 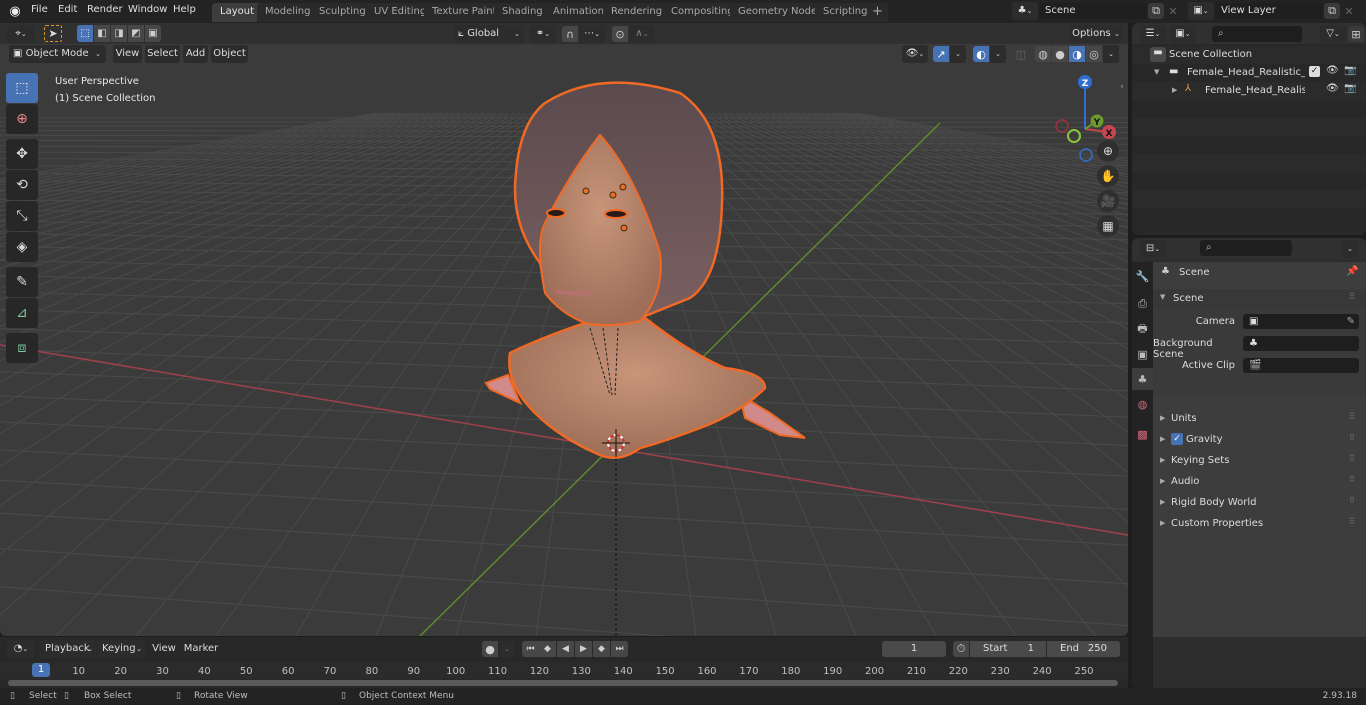 I want to click on menu-file: File, so click(x=39, y=9).